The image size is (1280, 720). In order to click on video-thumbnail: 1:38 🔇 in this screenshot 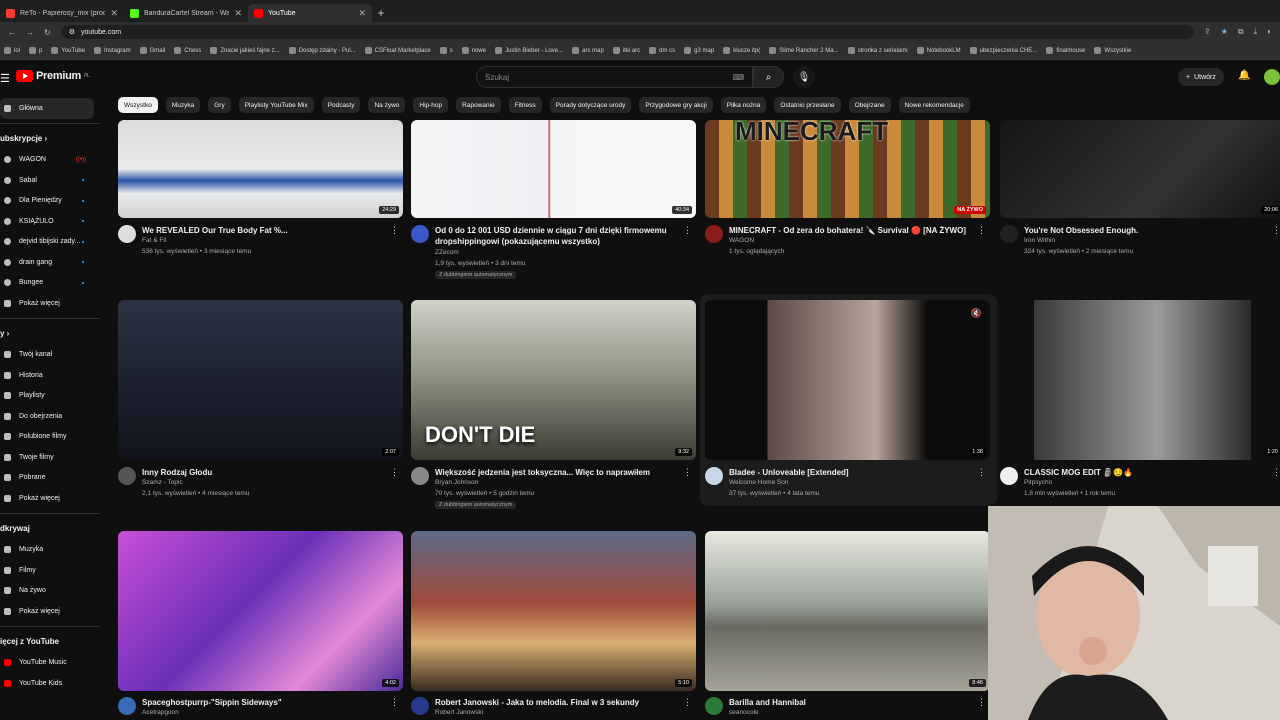, I will do `click(847, 380)`.